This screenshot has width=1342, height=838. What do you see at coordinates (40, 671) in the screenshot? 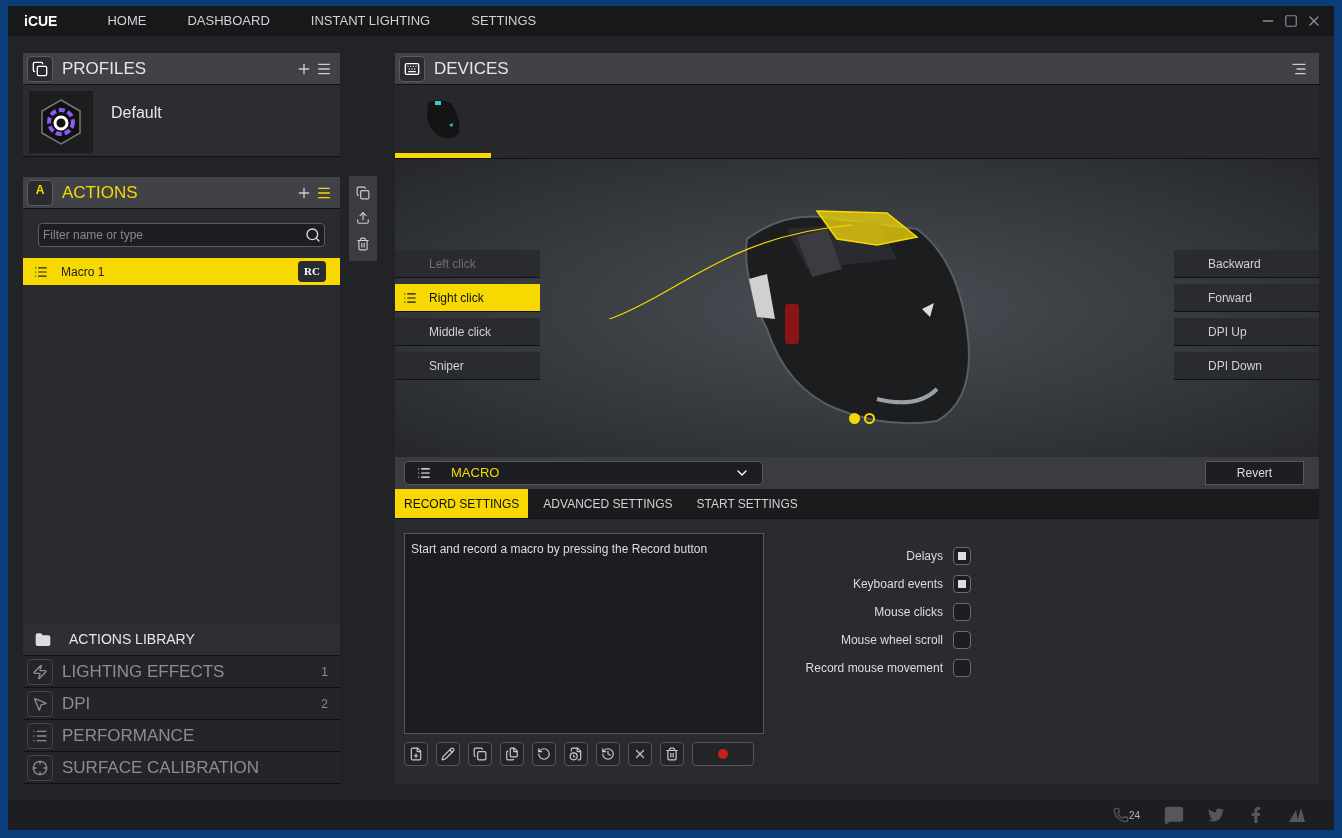
I see `lightning-icon` at bounding box center [40, 671].